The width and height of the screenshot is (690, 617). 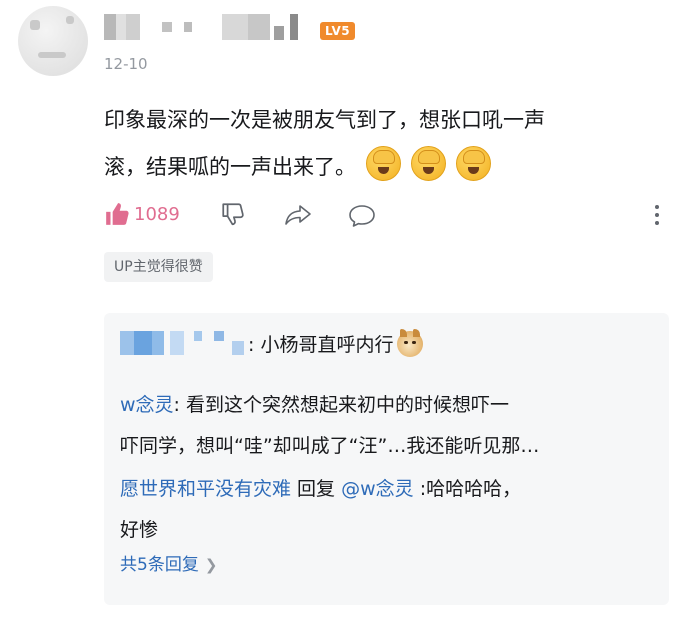 What do you see at coordinates (139, 530) in the screenshot?
I see `reply-text-continued: 好惨` at bounding box center [139, 530].